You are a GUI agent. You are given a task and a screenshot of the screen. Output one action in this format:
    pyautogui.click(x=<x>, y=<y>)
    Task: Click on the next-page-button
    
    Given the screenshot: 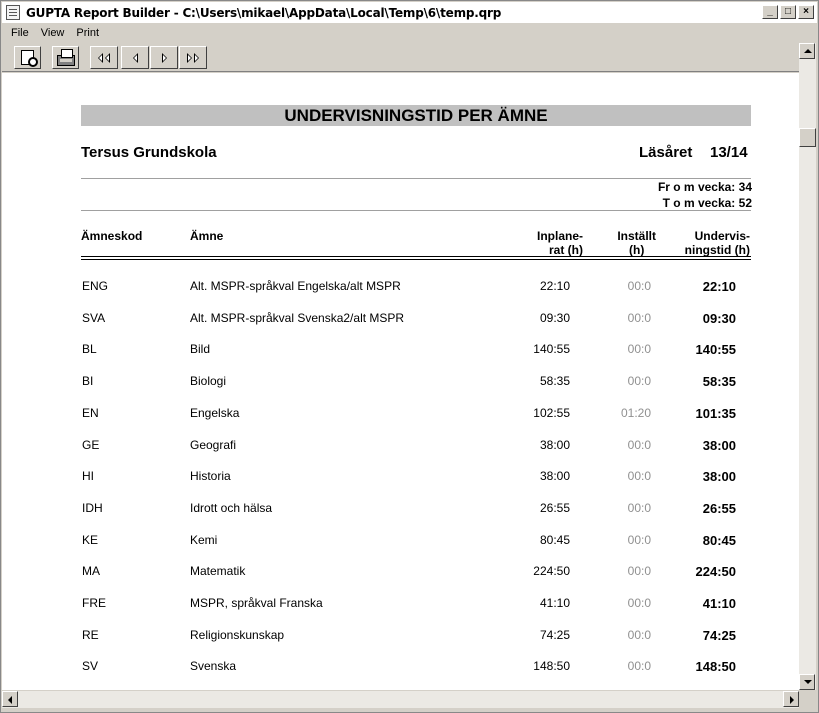 What is the action you would take?
    pyautogui.click(x=164, y=57)
    